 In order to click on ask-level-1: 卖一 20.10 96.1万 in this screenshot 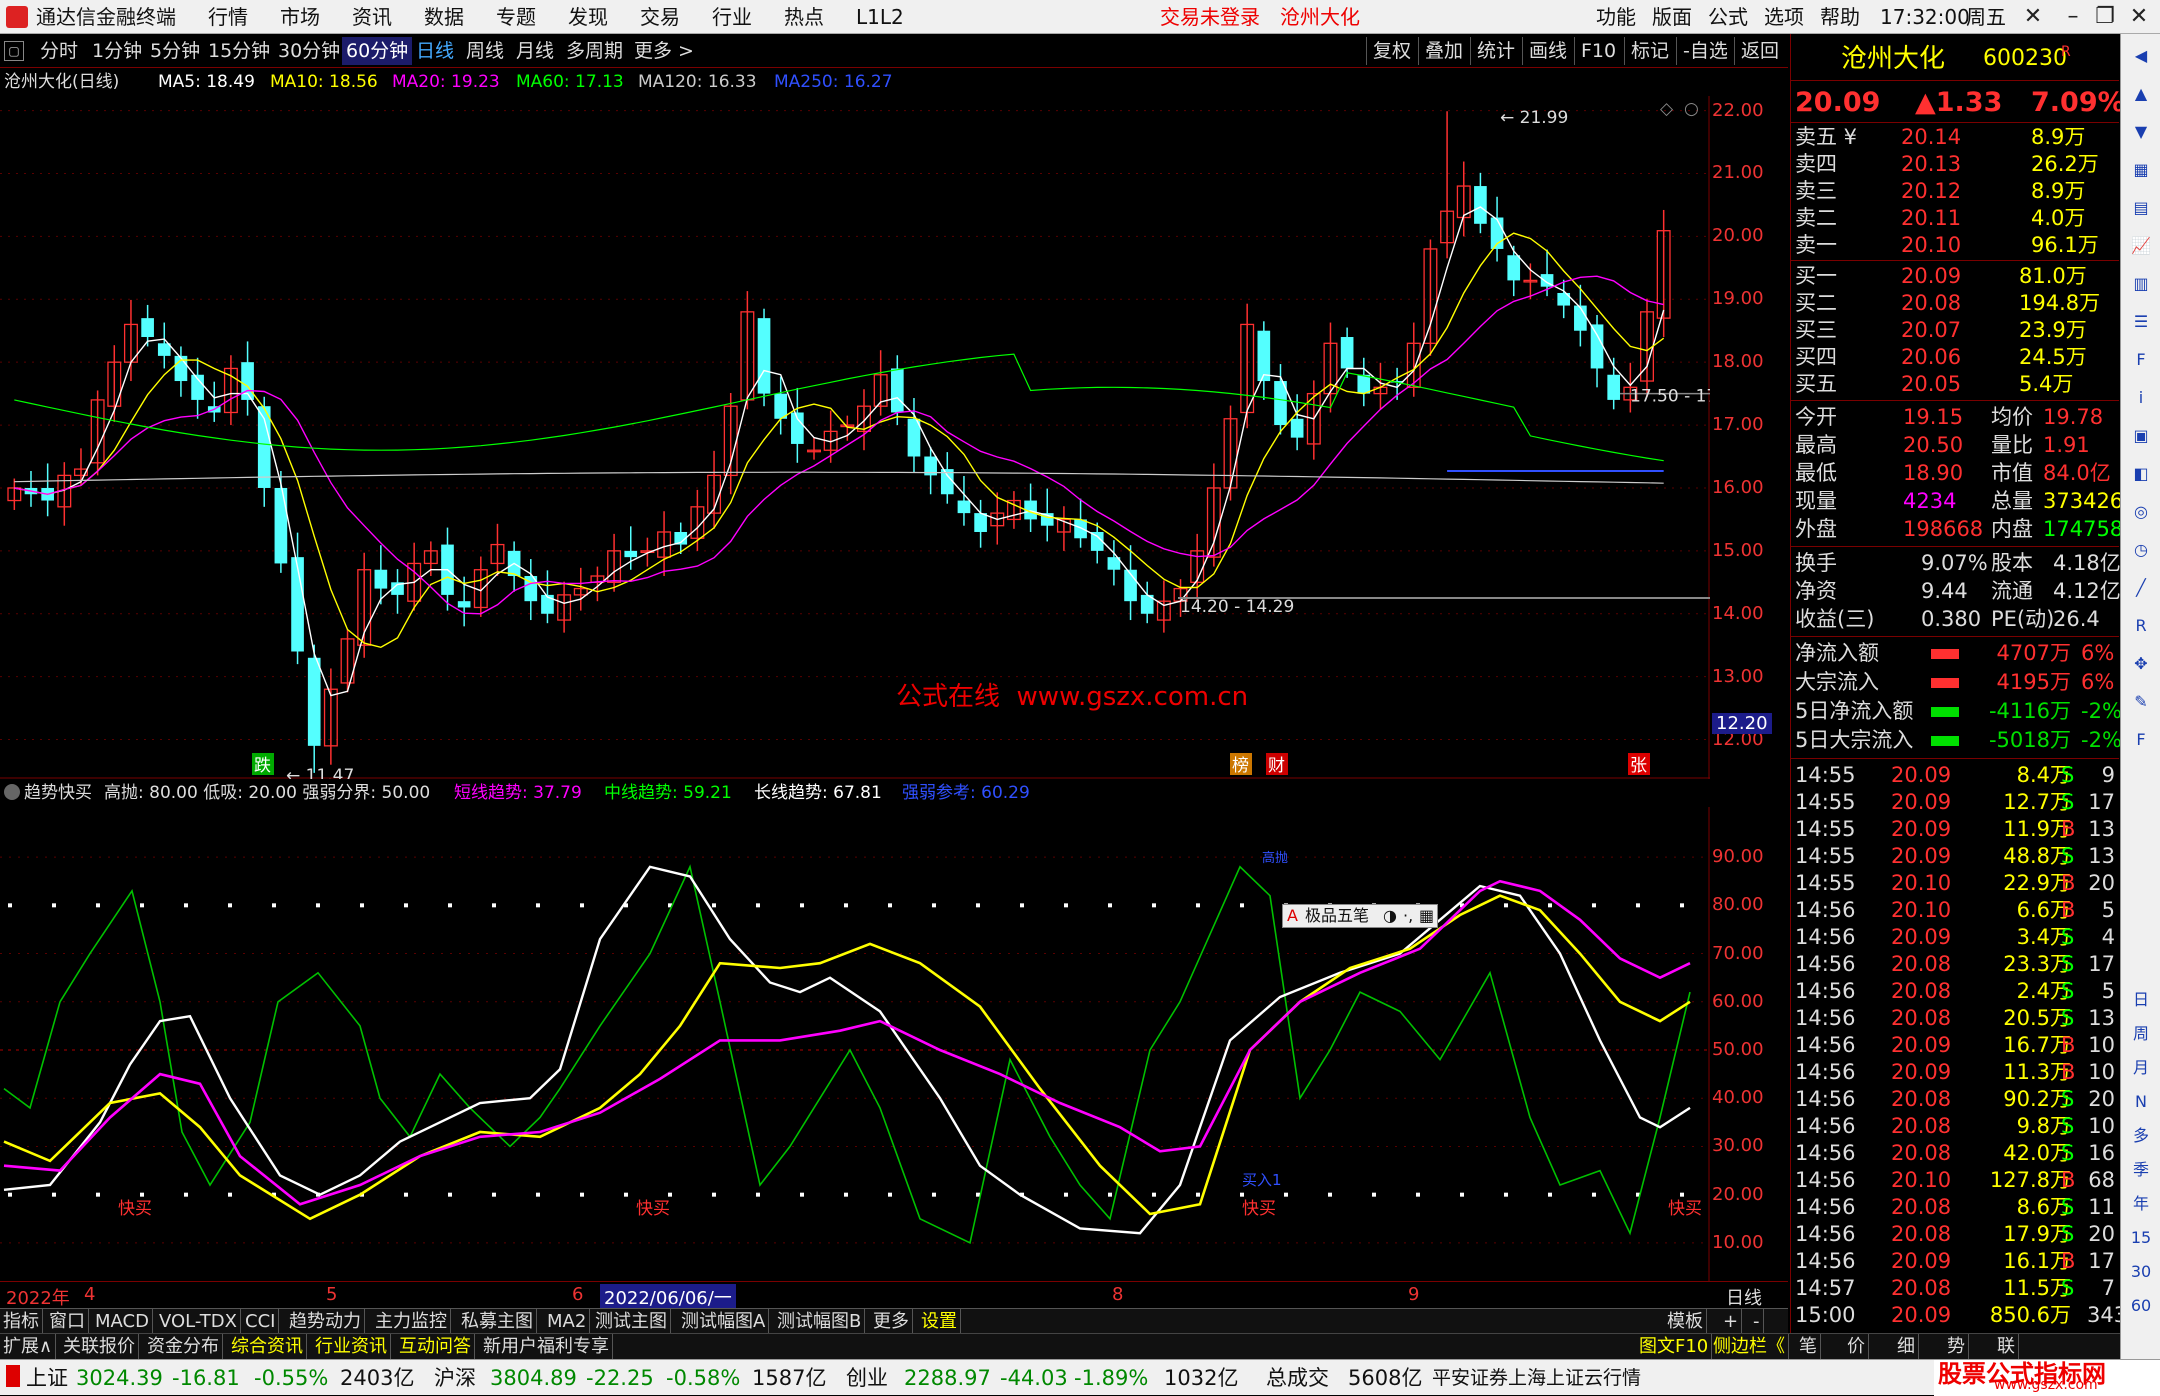, I will do `click(1955, 245)`.